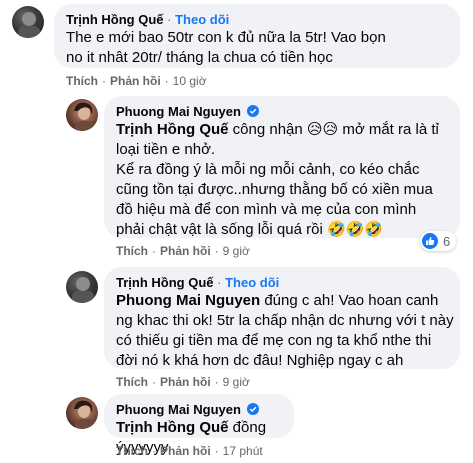 The height and width of the screenshot is (463, 473). What do you see at coordinates (188, 300) in the screenshot?
I see `mention-link: Phuong Mai Nguyen` at bounding box center [188, 300].